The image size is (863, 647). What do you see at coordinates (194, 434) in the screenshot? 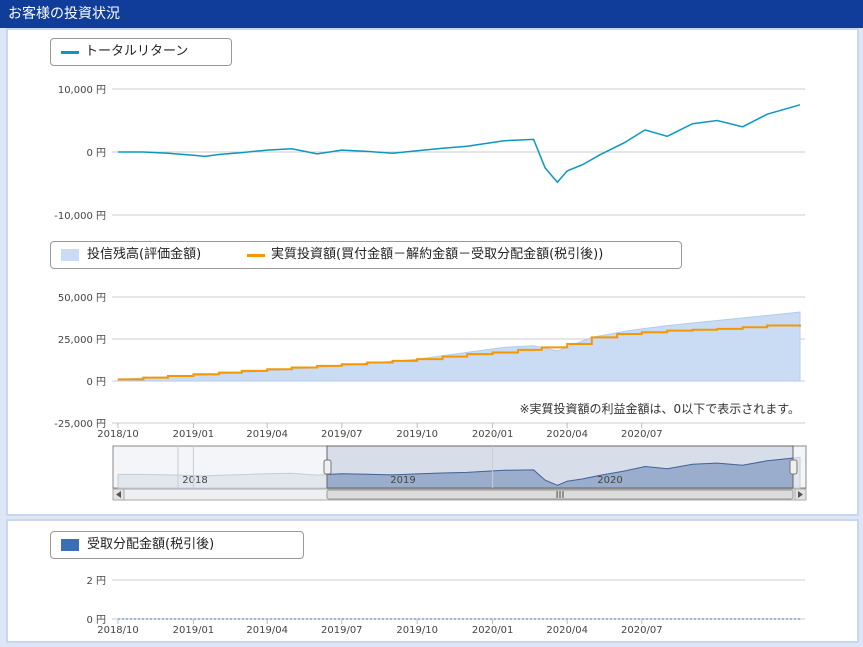
I see `balance-x-tick: 2019/01` at bounding box center [194, 434].